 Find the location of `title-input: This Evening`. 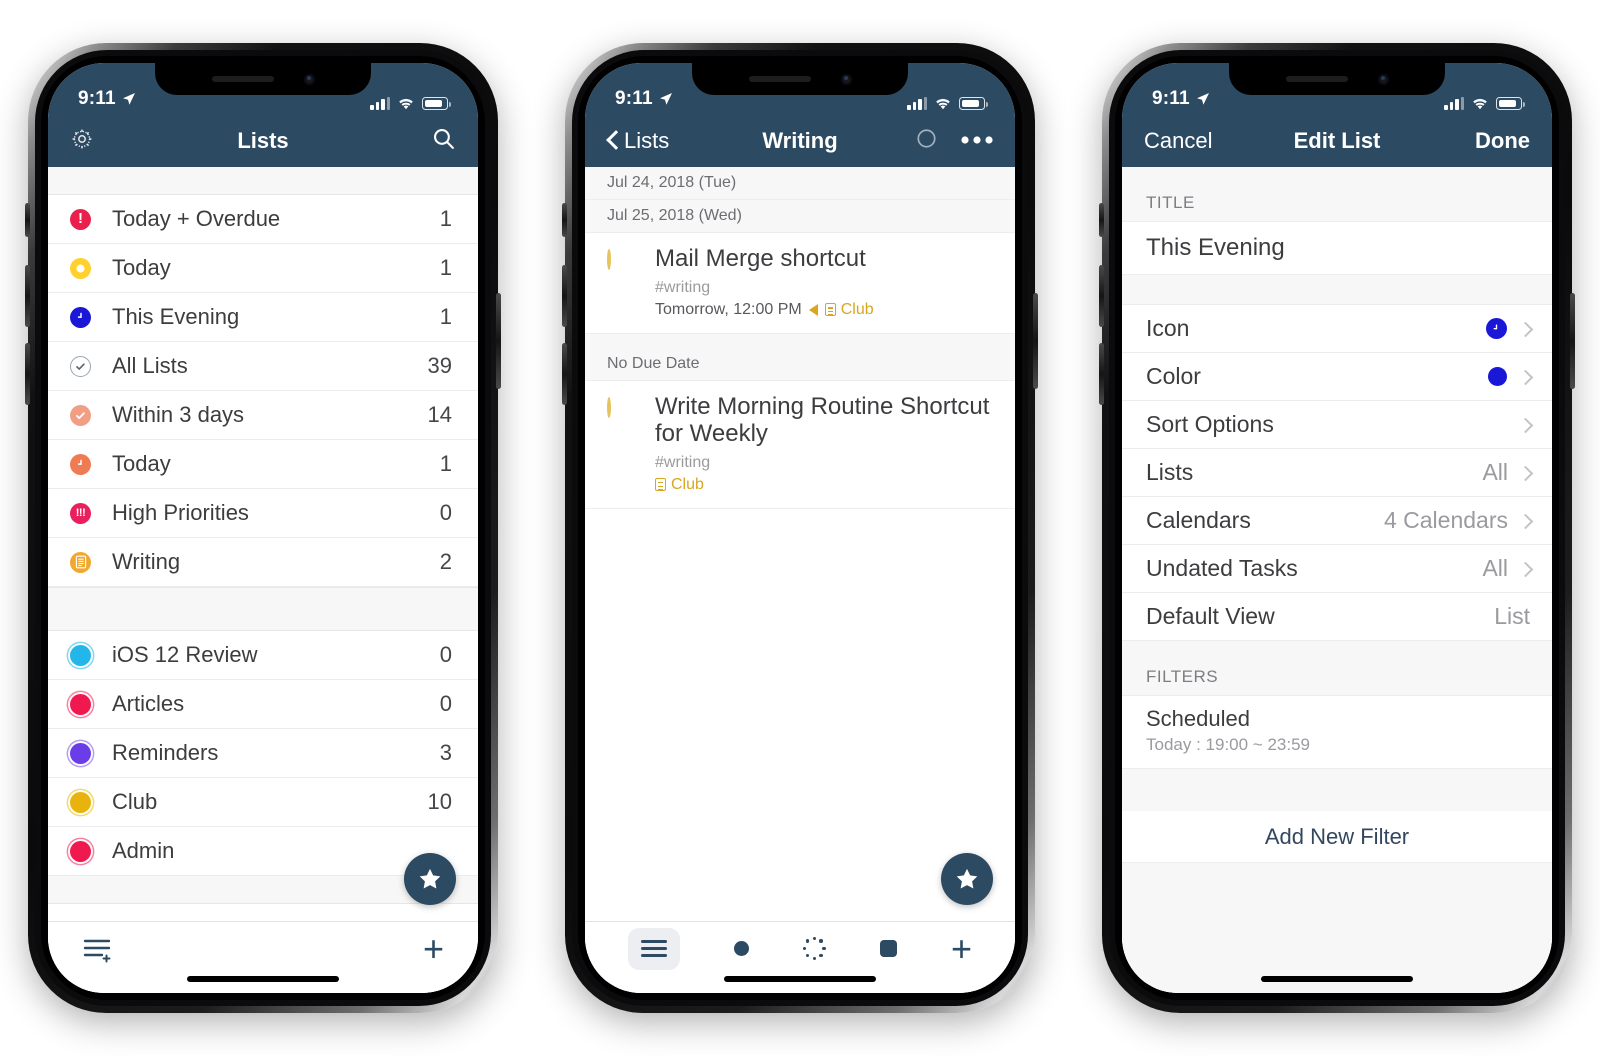

title-input: This Evening is located at coordinates (1337, 248).